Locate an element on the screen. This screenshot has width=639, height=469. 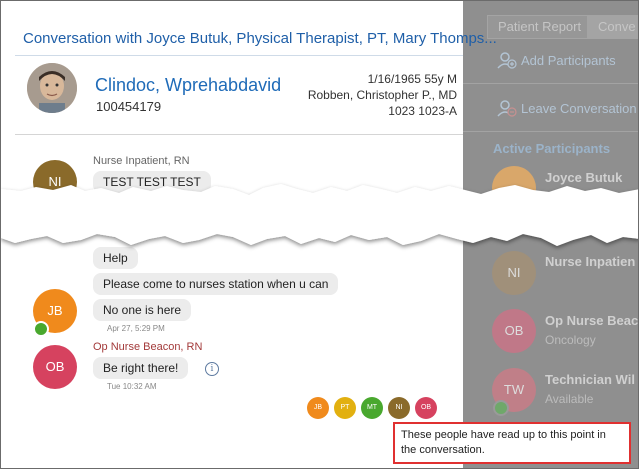
patient-provider: Robben, Christopher P., MD is located at coordinates (382, 95).